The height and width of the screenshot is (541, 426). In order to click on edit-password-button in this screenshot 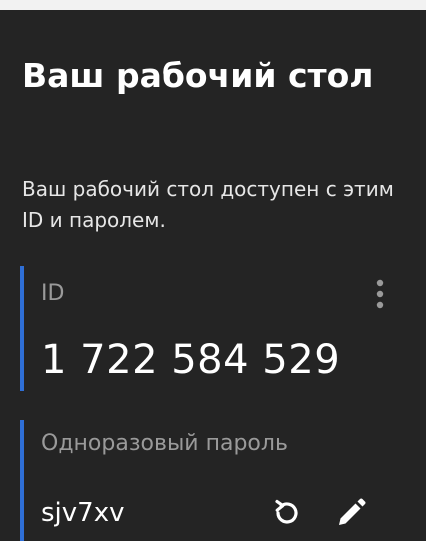, I will do `click(351, 513)`.